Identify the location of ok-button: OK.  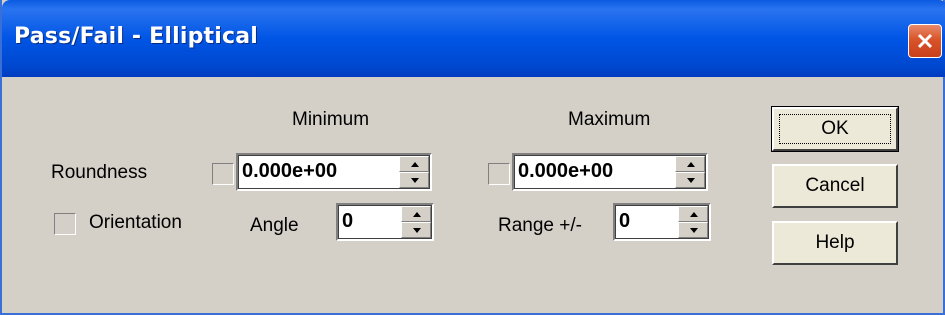
(835, 129).